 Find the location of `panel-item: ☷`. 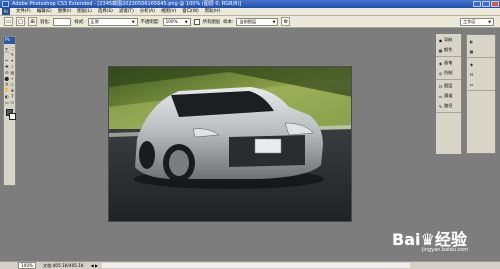

panel-item: ☷ is located at coordinates (481, 74).